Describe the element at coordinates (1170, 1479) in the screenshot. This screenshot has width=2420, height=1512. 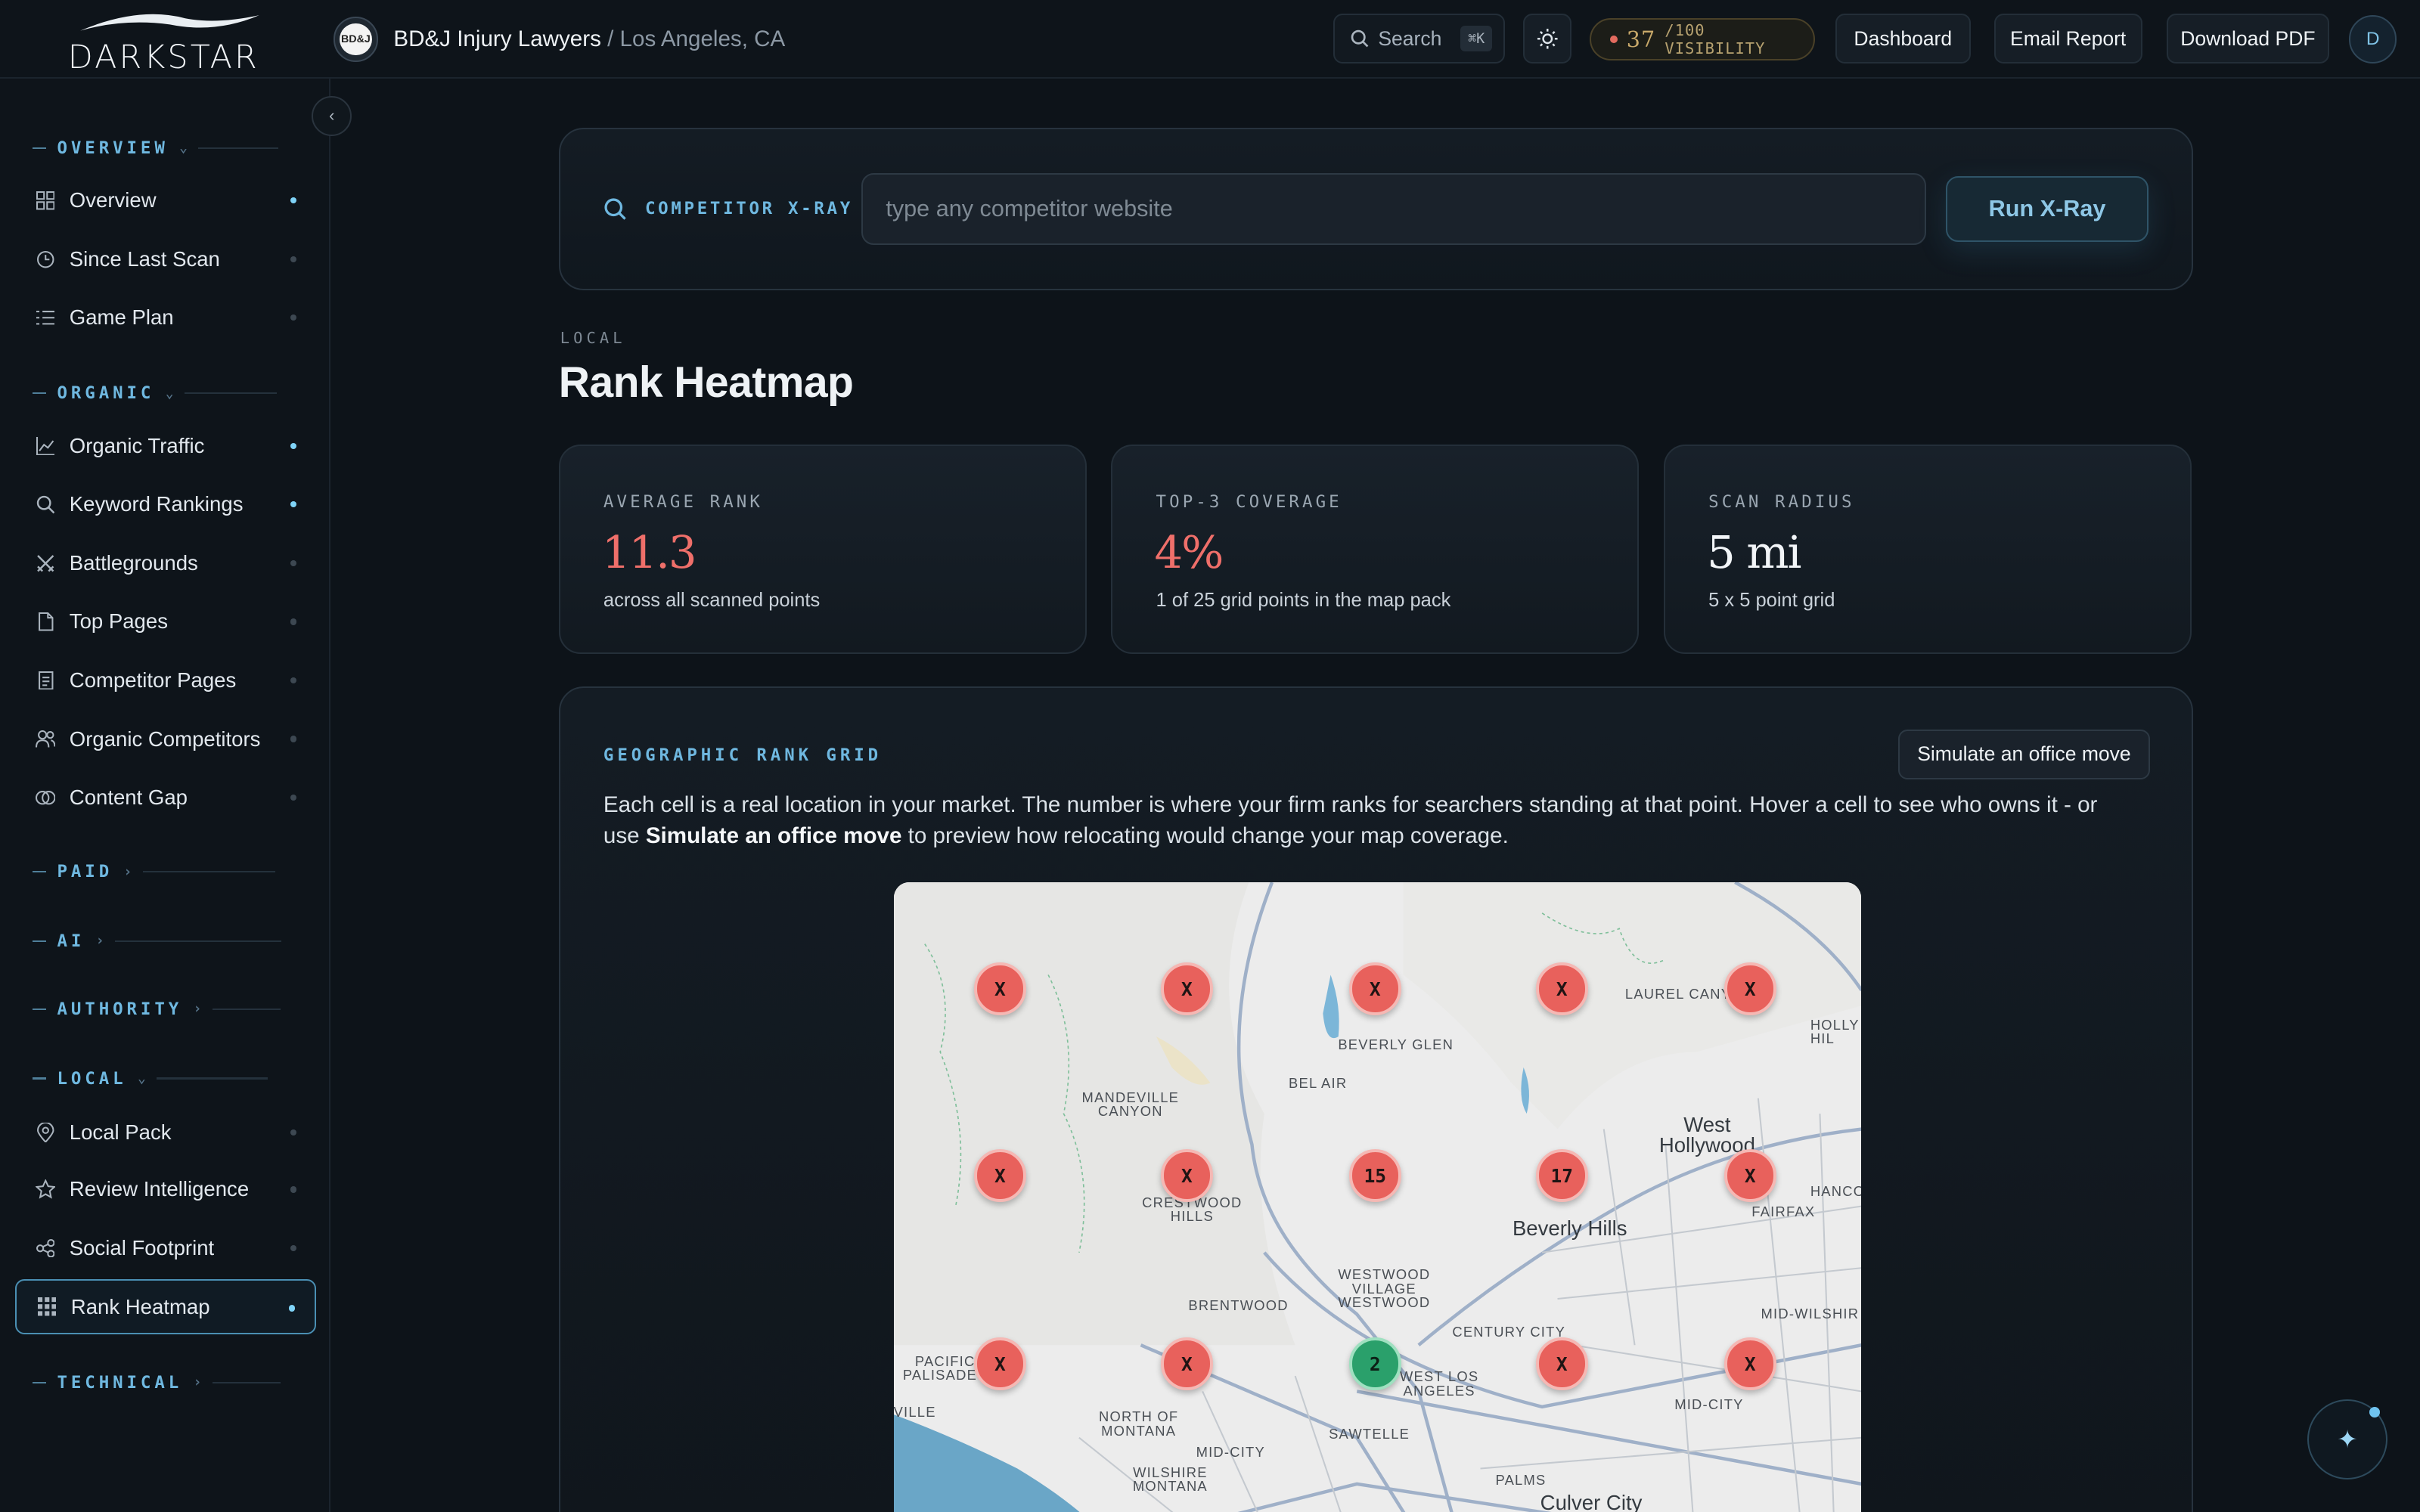
I see `map-label: WILSHIRE MONTANA` at that location.